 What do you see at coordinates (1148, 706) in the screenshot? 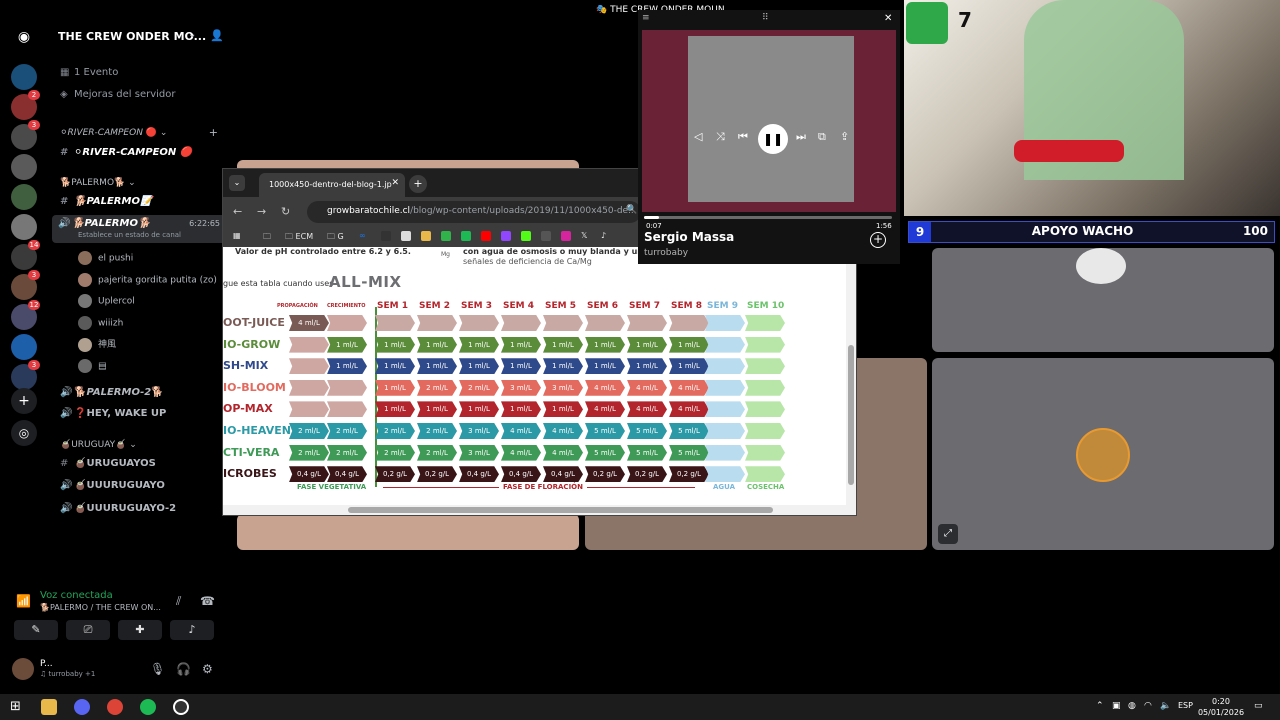
I see `wifi-icon: ◠` at bounding box center [1148, 706].